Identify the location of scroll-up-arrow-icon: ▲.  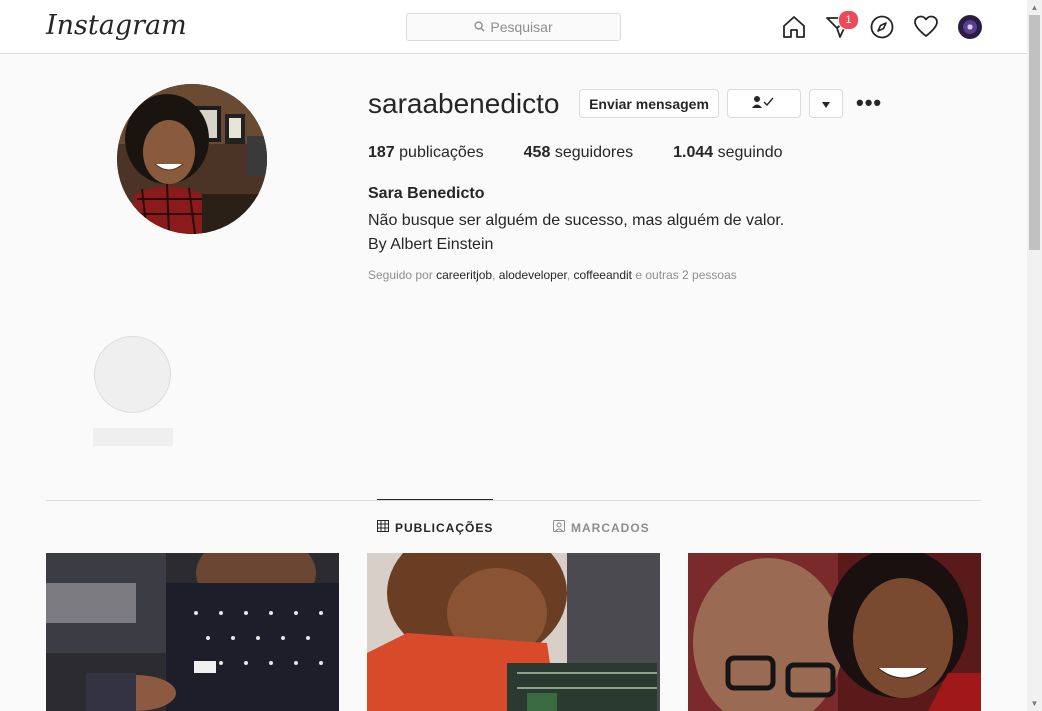
(1034, 7).